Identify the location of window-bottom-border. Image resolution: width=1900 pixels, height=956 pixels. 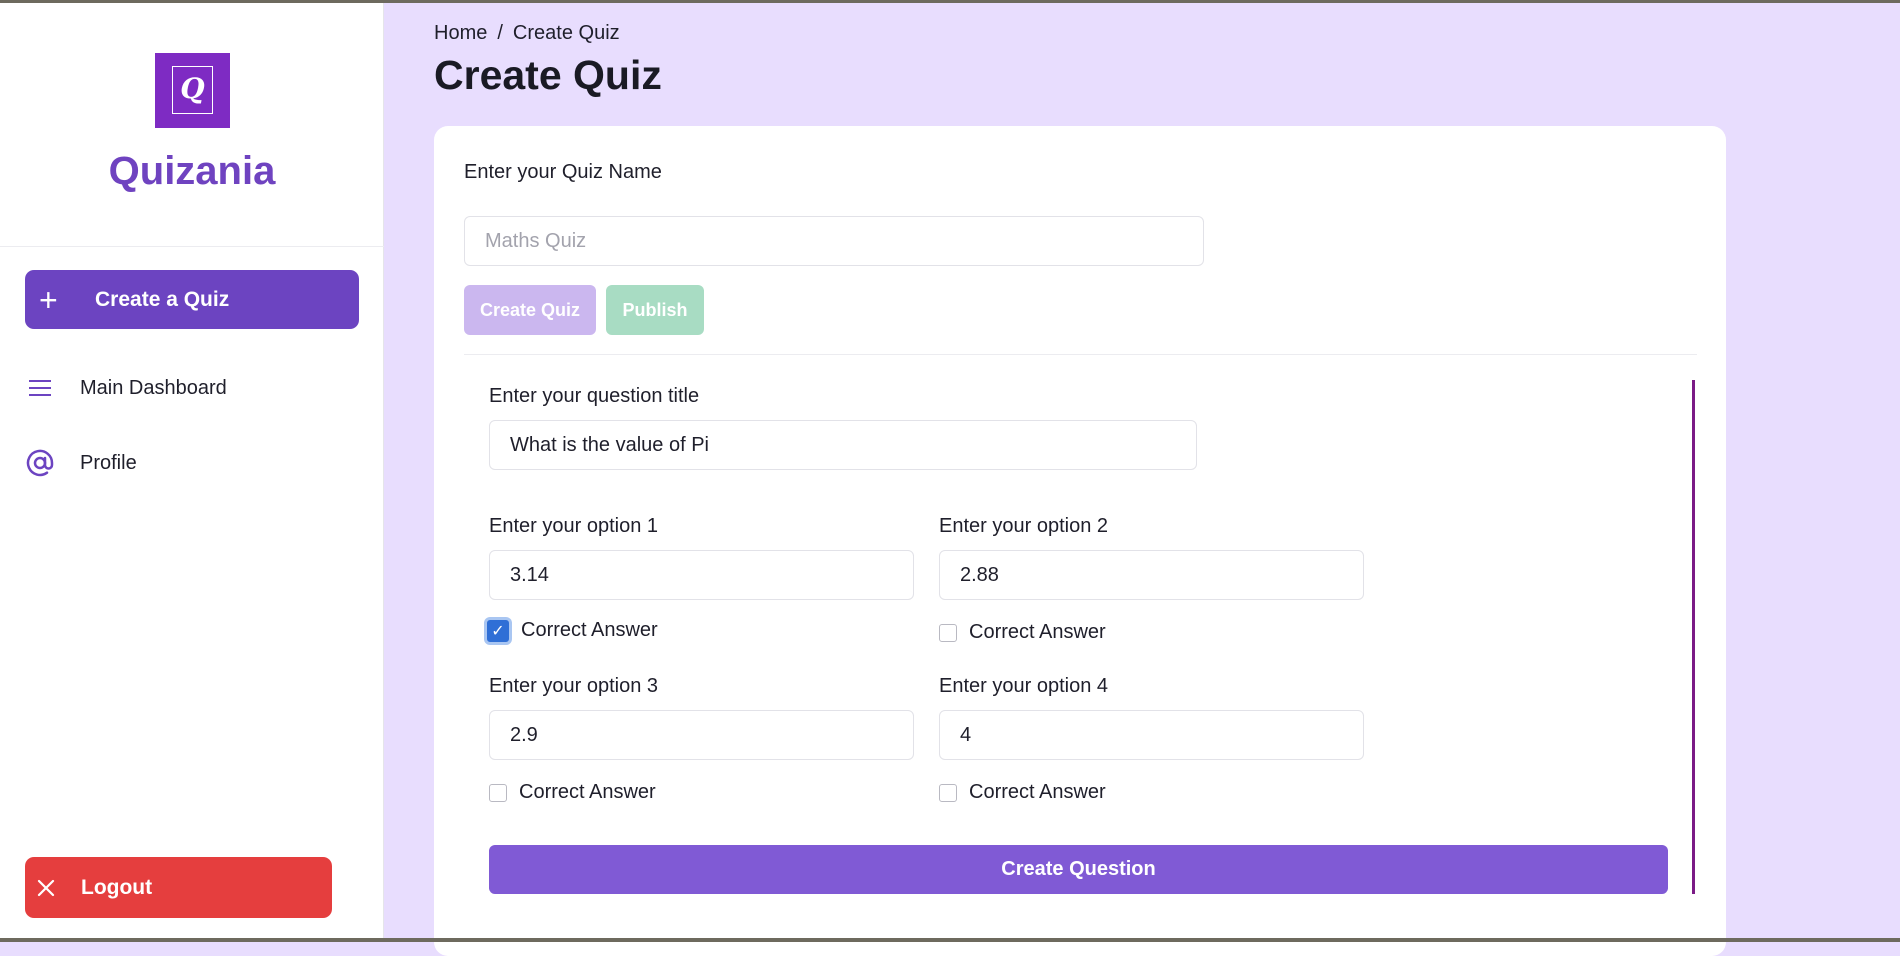
(950, 940).